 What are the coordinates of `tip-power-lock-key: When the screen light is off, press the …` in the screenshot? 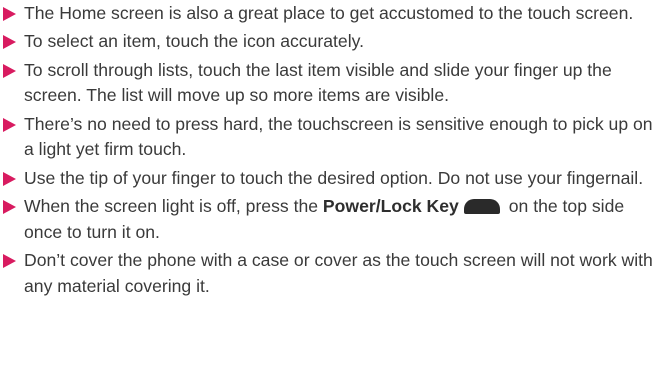 It's located at (333, 219).